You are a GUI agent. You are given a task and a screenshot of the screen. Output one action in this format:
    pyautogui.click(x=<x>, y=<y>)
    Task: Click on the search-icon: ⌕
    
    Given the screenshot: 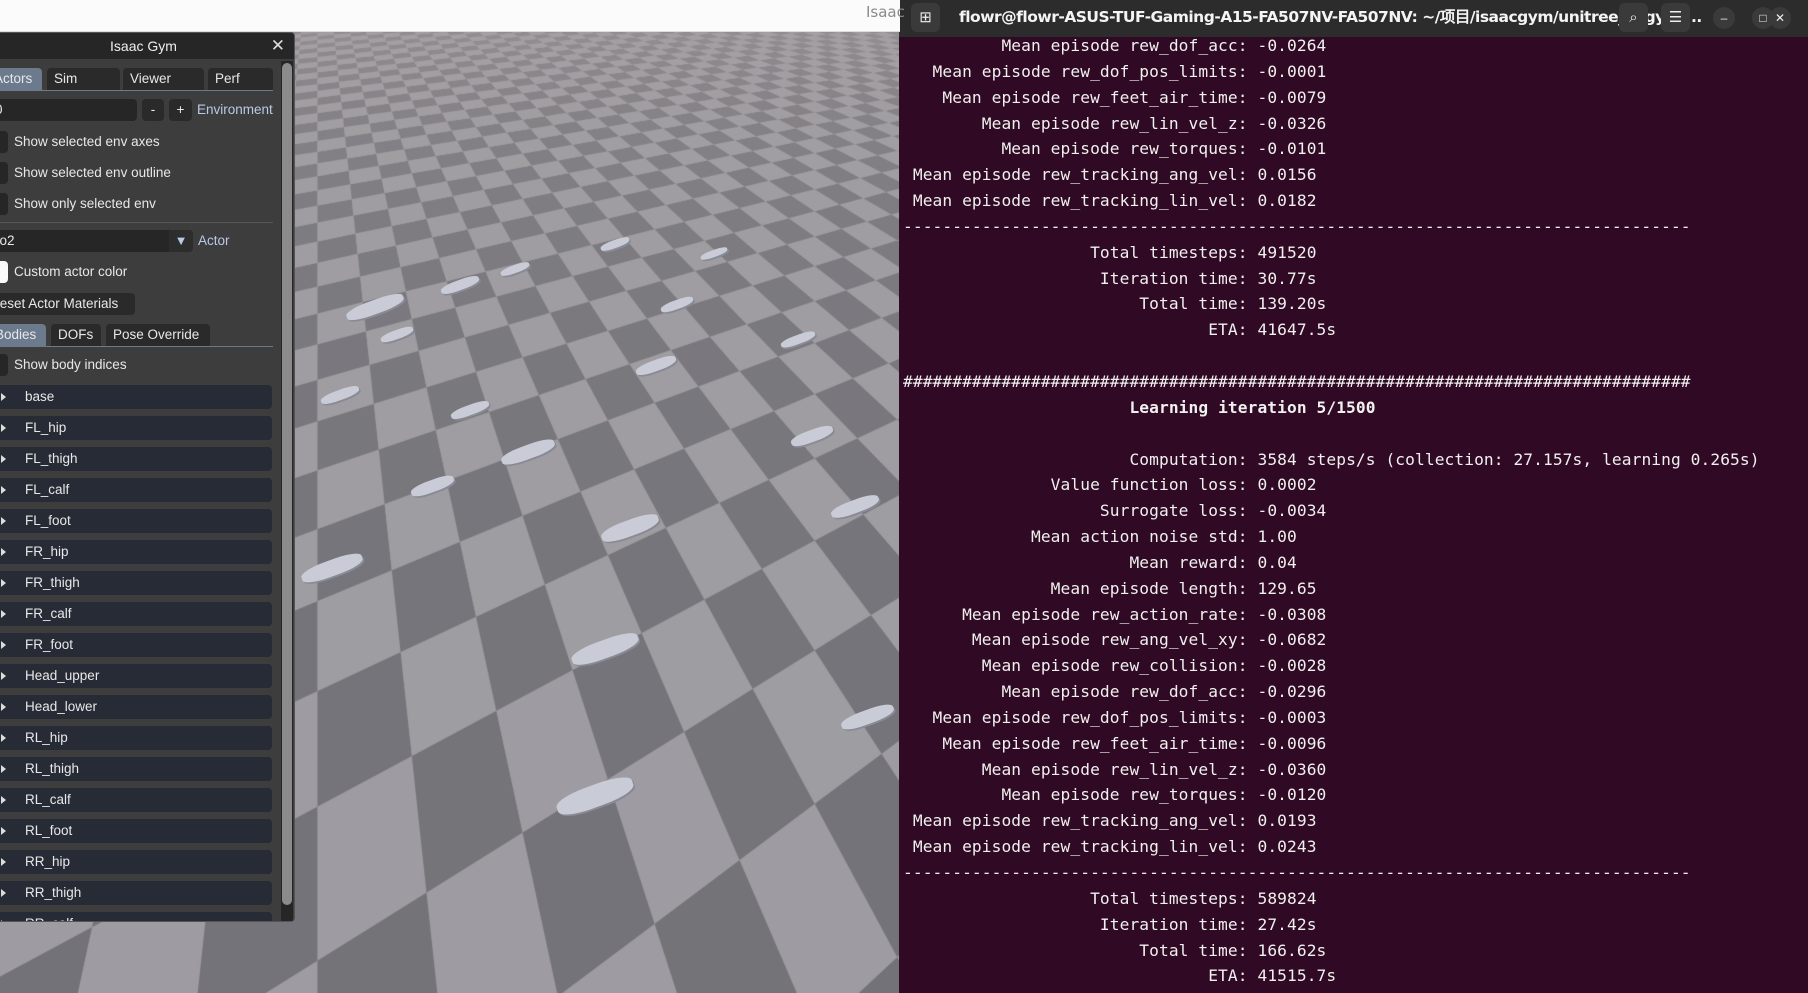 What is the action you would take?
    pyautogui.click(x=1633, y=17)
    